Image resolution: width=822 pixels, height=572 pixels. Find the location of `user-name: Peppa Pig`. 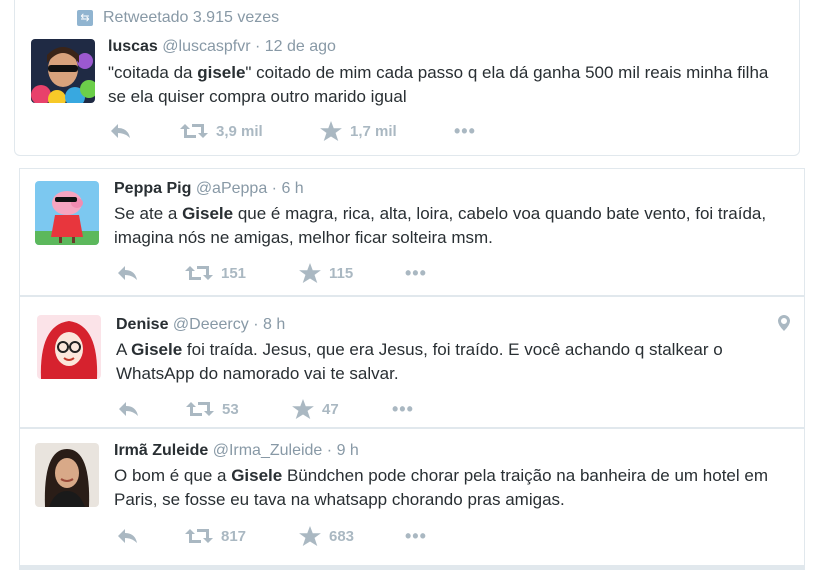

user-name: Peppa Pig is located at coordinates (152, 188).